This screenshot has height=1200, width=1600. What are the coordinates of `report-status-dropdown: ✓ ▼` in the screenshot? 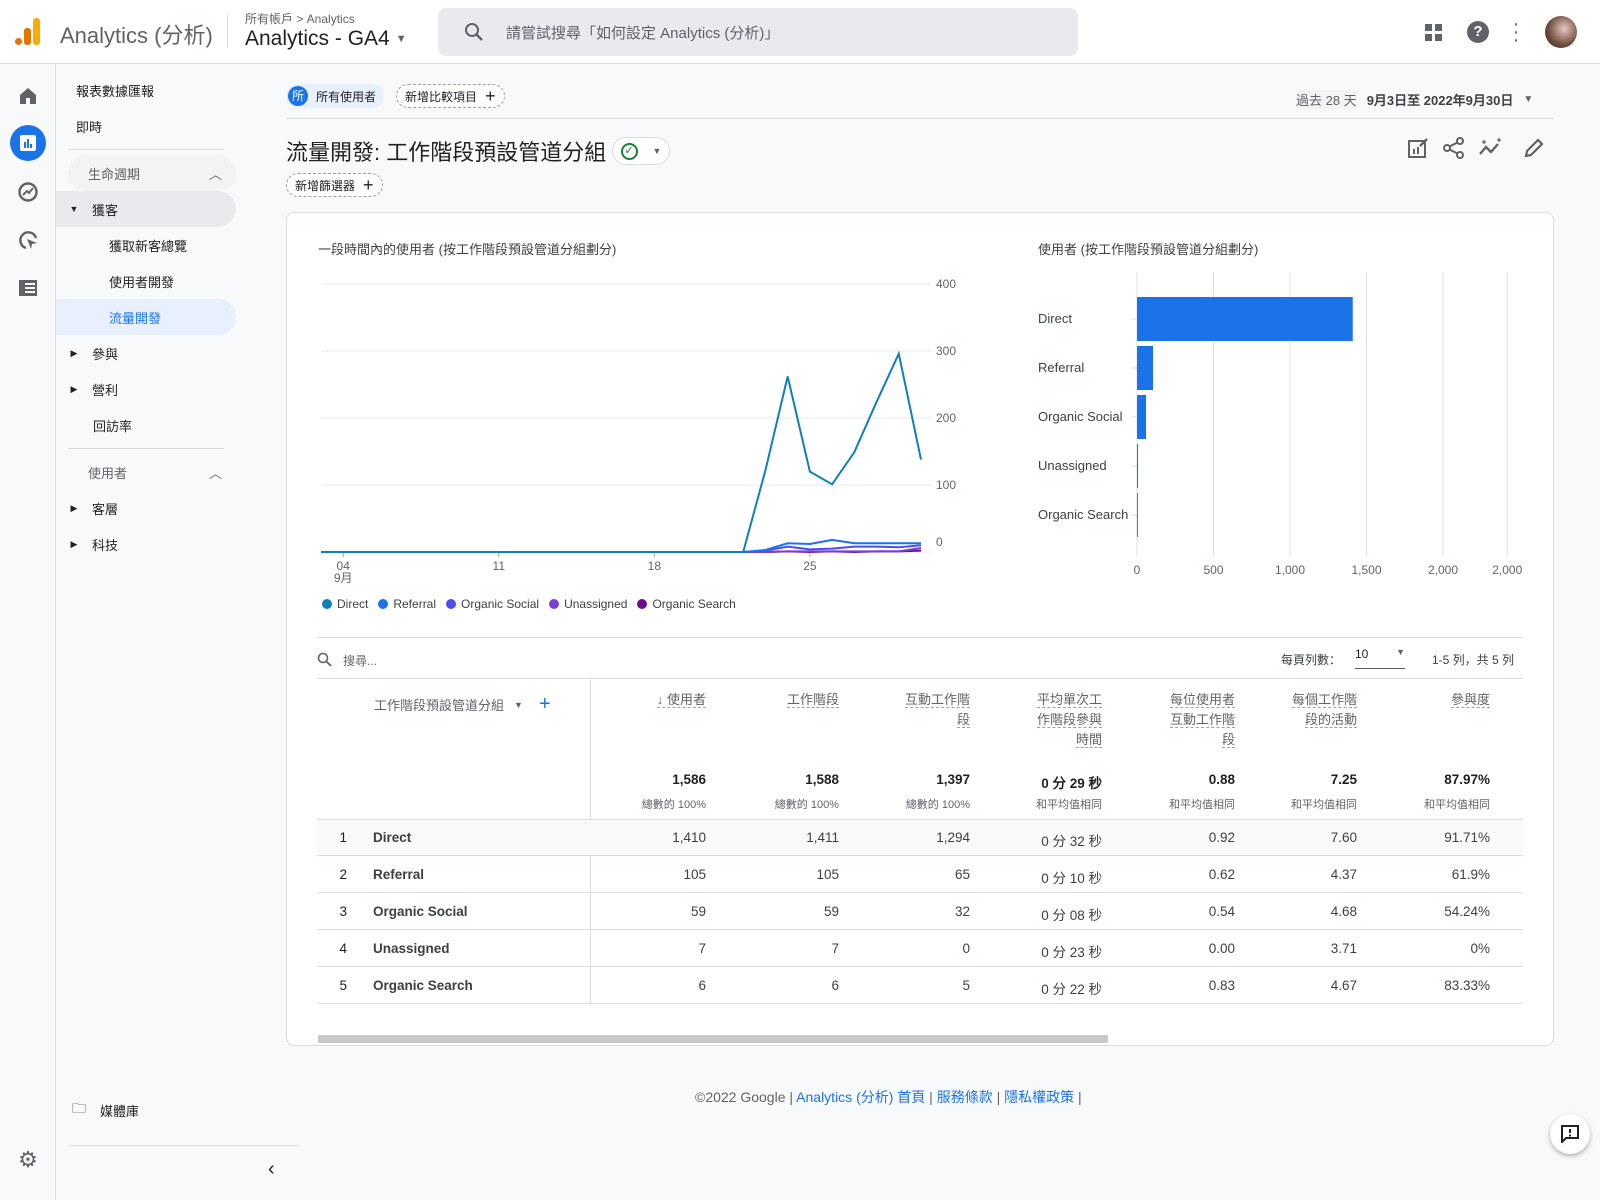 It's located at (641, 151).